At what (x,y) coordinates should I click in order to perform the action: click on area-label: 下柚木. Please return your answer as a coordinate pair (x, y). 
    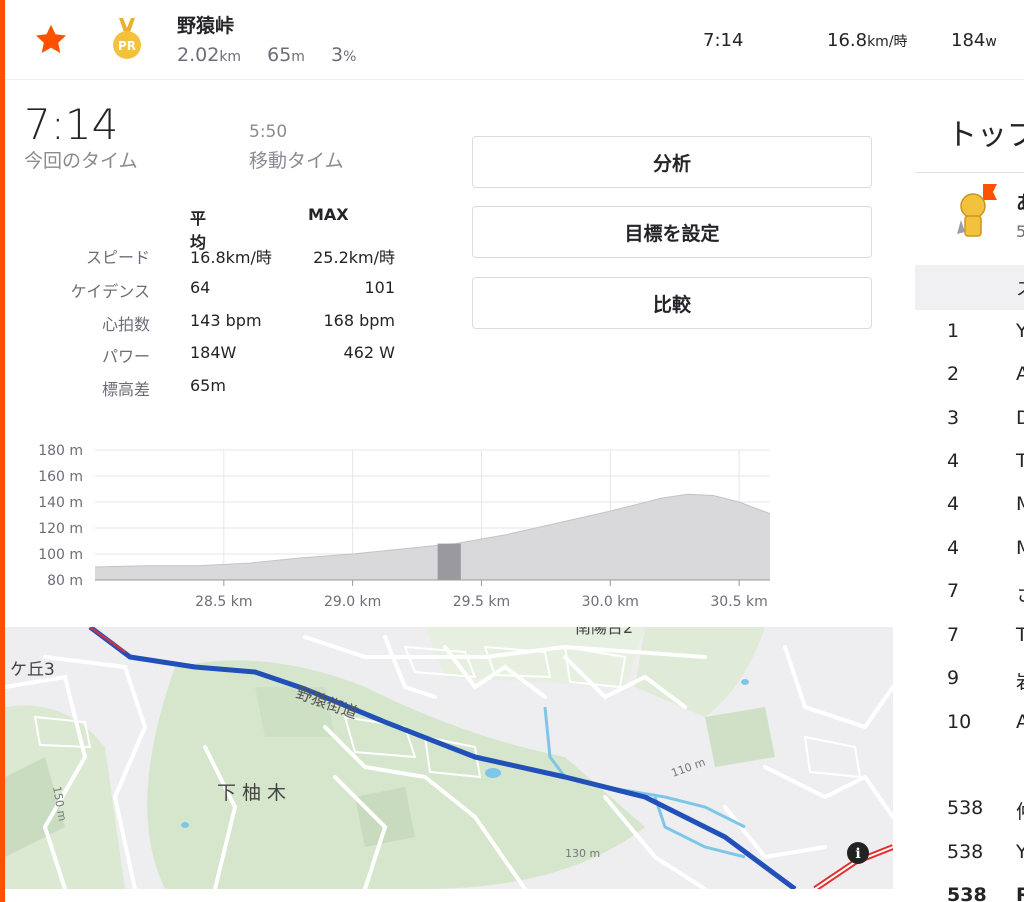
    Looking at the image, I should click on (254, 793).